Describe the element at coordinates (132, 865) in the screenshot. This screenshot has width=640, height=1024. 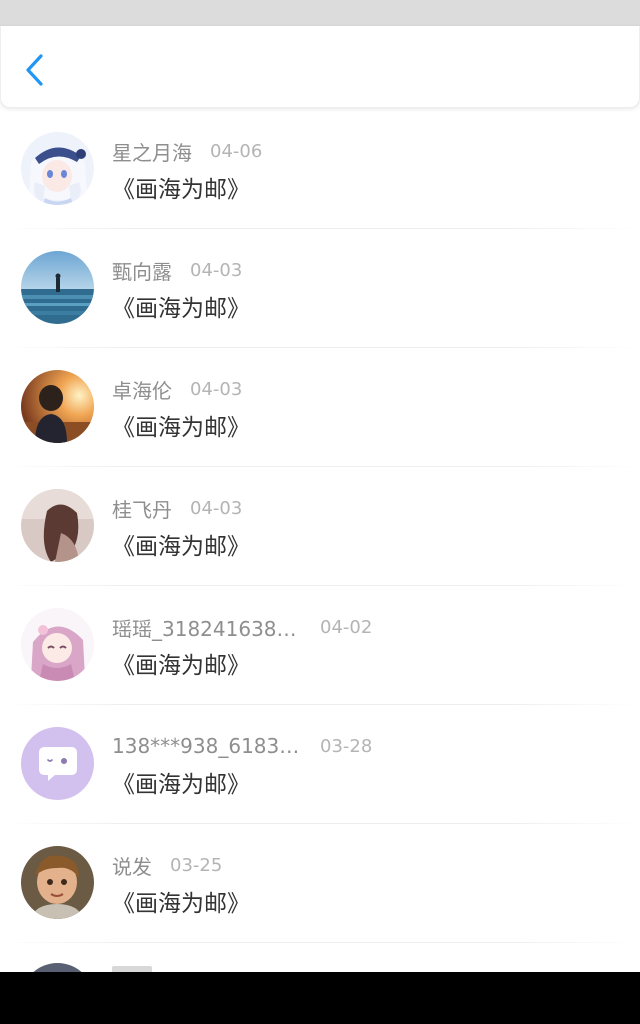
I see `sender-name: 说发` at that location.